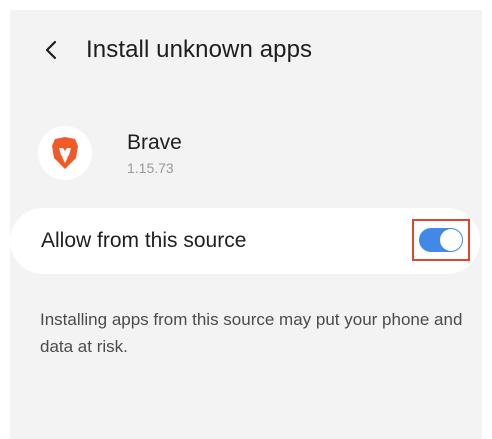 The height and width of the screenshot is (439, 492). I want to click on allow-source-setting: Allow from this source, so click(245, 241).